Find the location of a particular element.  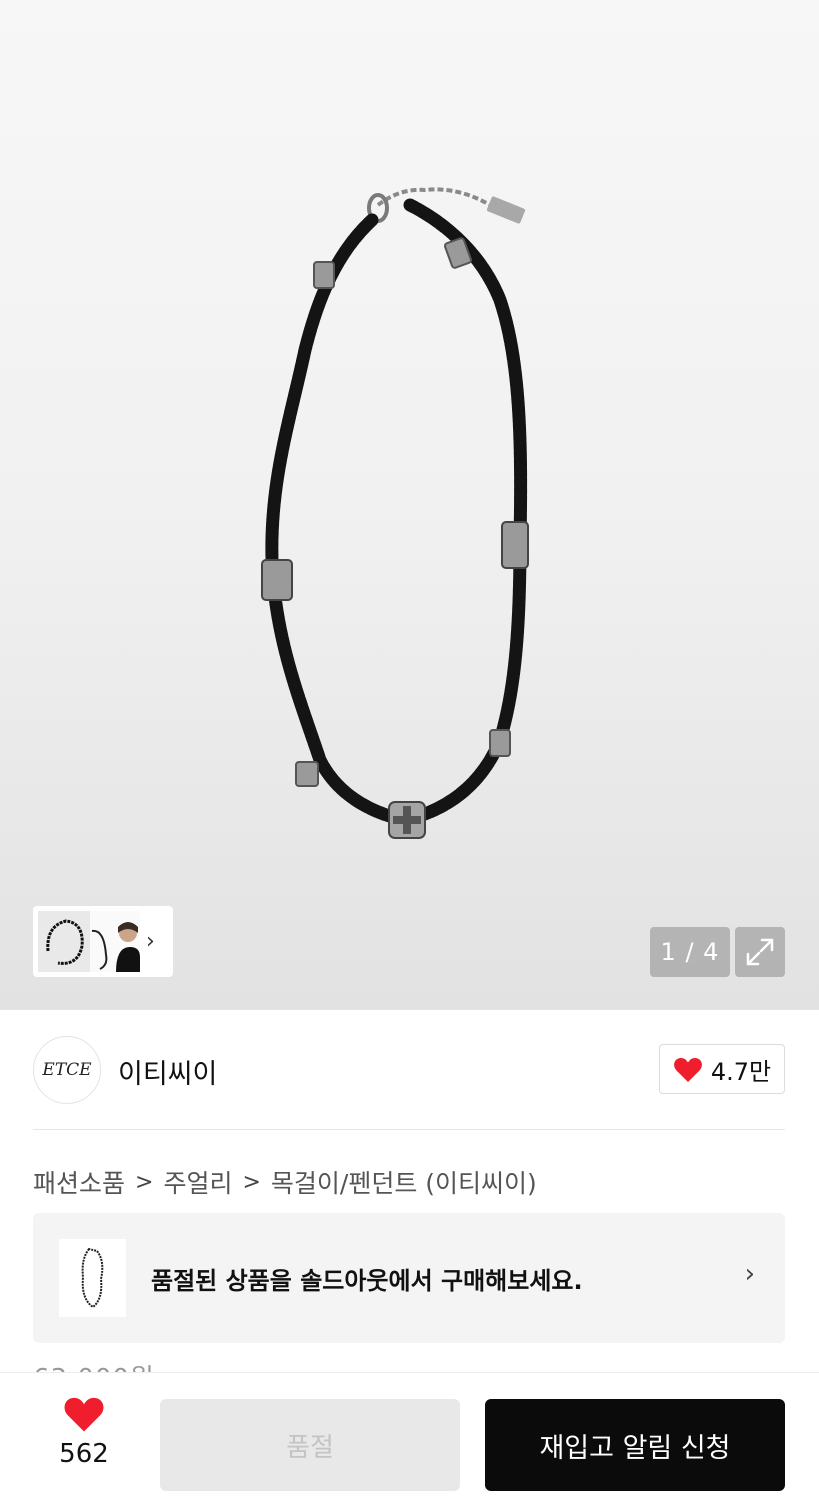

breadcrumb-item-fashion-accessories: 패션소품 is located at coordinates (79, 1182).